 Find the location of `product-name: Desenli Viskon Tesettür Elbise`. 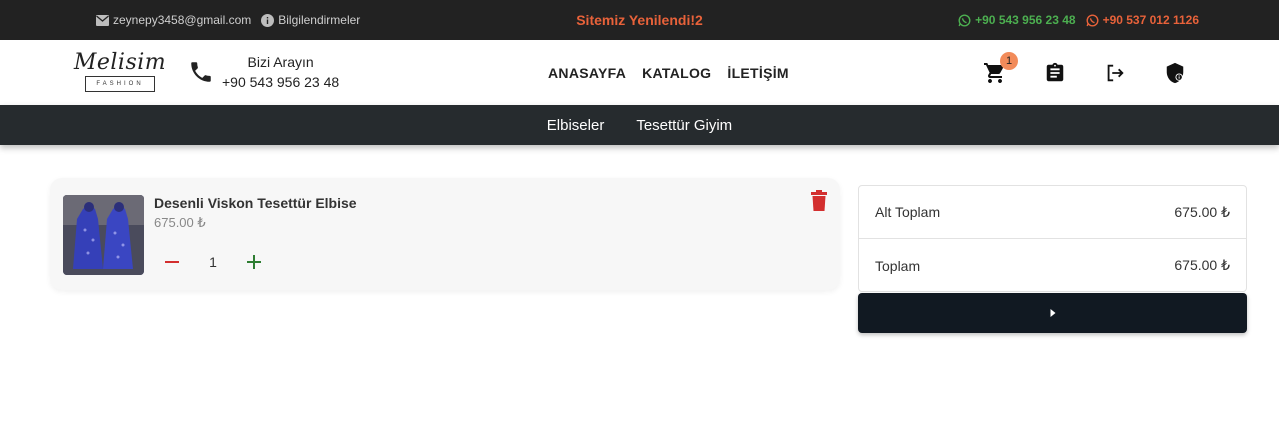

product-name: Desenli Viskon Tesettür Elbise is located at coordinates (255, 203).